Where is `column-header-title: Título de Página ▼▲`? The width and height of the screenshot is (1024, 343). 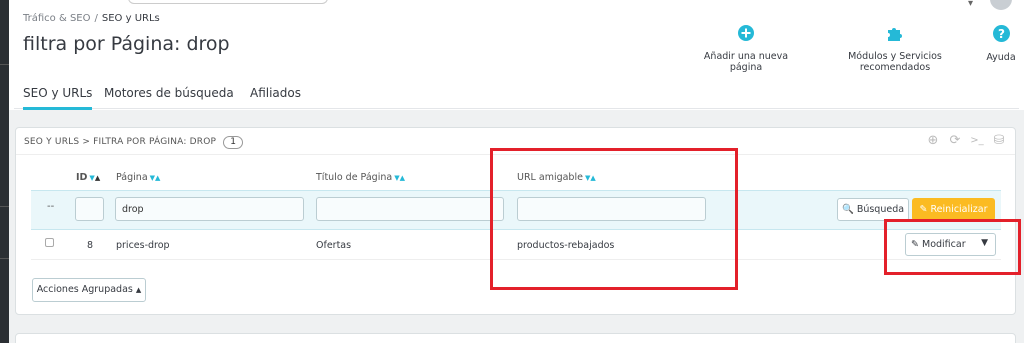
column-header-title: Título de Página ▼▲ is located at coordinates (360, 177).